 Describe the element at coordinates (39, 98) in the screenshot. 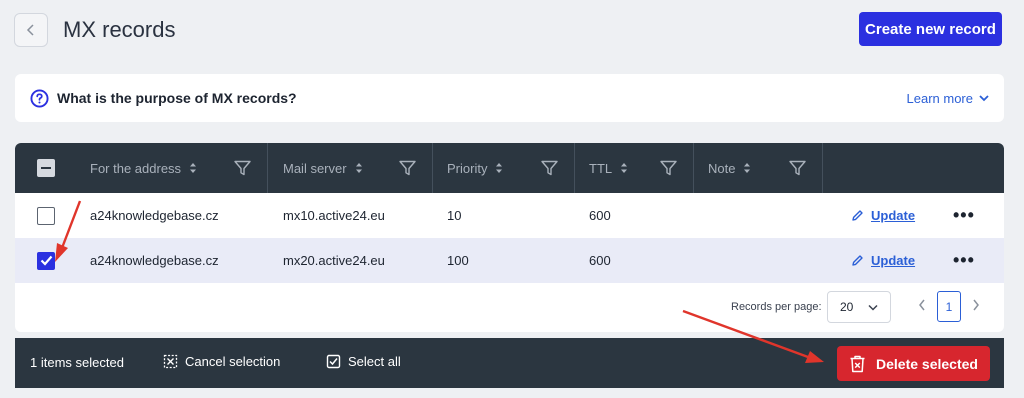

I see `question-circle-icon` at that location.